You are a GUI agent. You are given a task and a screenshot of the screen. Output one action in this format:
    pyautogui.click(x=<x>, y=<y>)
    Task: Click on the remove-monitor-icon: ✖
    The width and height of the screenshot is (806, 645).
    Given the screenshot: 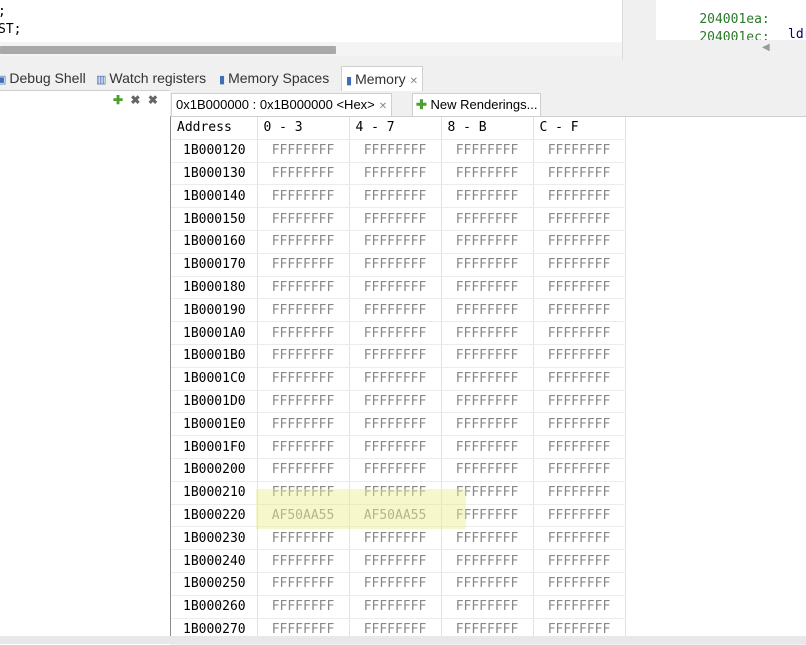 What is the action you would take?
    pyautogui.click(x=135, y=100)
    